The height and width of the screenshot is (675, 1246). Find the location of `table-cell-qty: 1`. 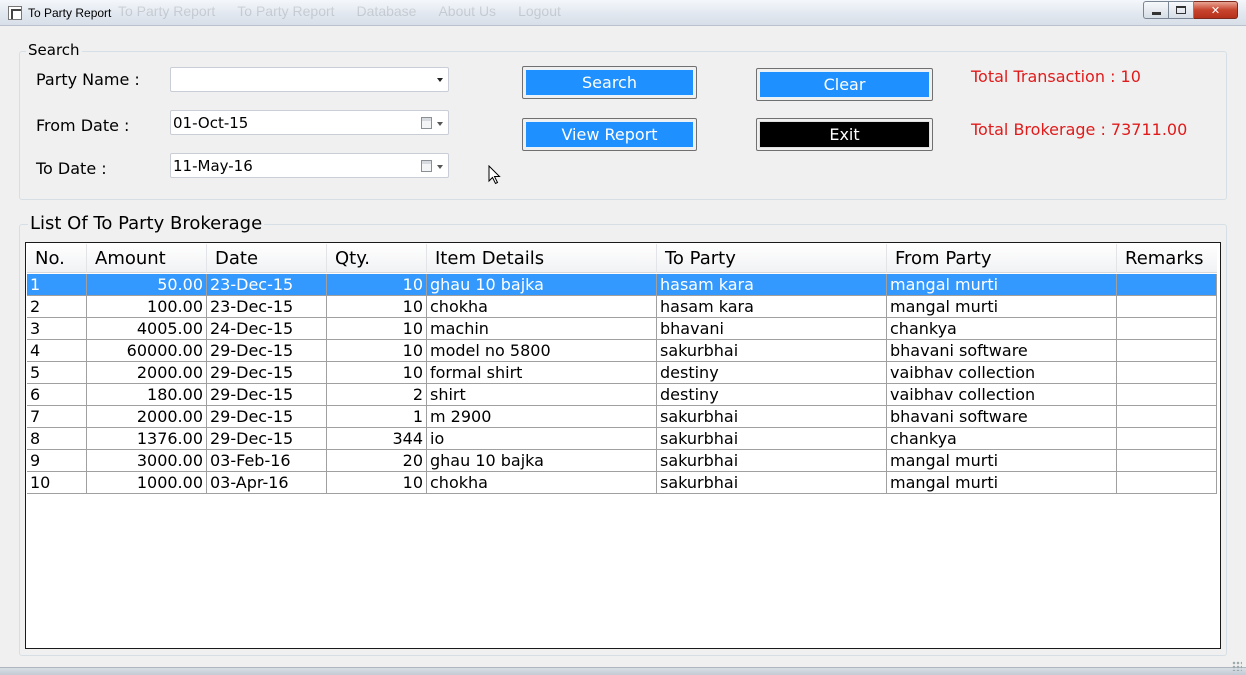

table-cell-qty: 1 is located at coordinates (377, 417).